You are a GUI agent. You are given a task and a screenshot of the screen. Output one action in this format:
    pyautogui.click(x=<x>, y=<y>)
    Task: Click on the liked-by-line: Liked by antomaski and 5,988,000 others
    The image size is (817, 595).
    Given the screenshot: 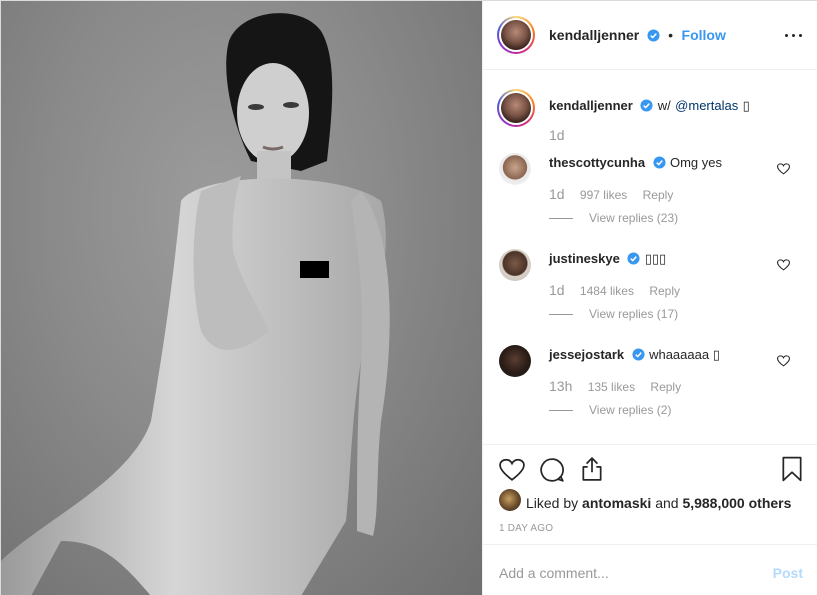 What is the action you would take?
    pyautogui.click(x=658, y=503)
    